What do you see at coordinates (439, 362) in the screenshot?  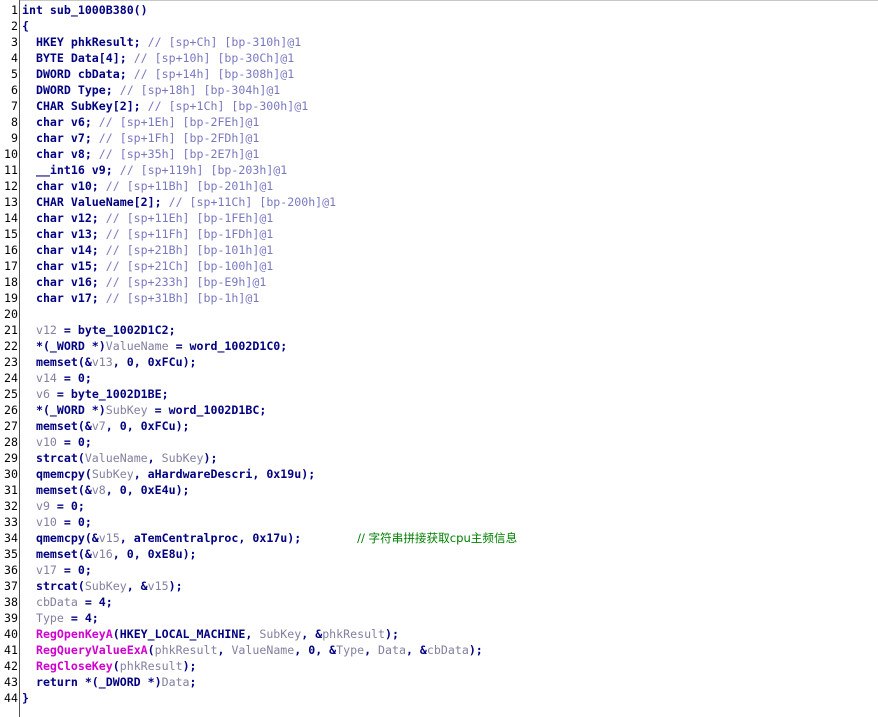 I see `code-line: 23 memset(&v13, 0, 0xFCu);` at bounding box center [439, 362].